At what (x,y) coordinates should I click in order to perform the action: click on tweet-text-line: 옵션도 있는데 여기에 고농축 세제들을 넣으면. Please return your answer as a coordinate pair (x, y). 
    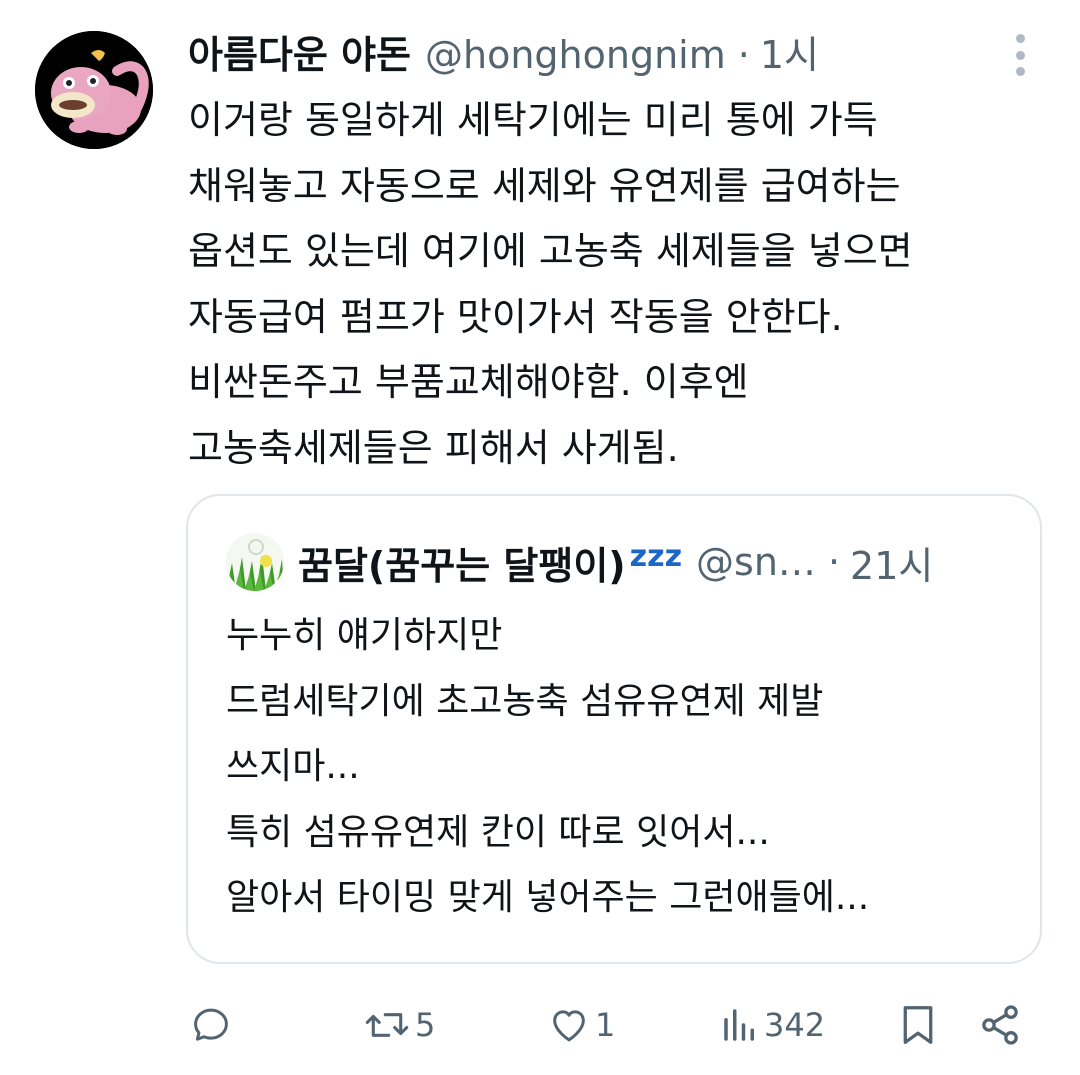
    Looking at the image, I should click on (550, 251).